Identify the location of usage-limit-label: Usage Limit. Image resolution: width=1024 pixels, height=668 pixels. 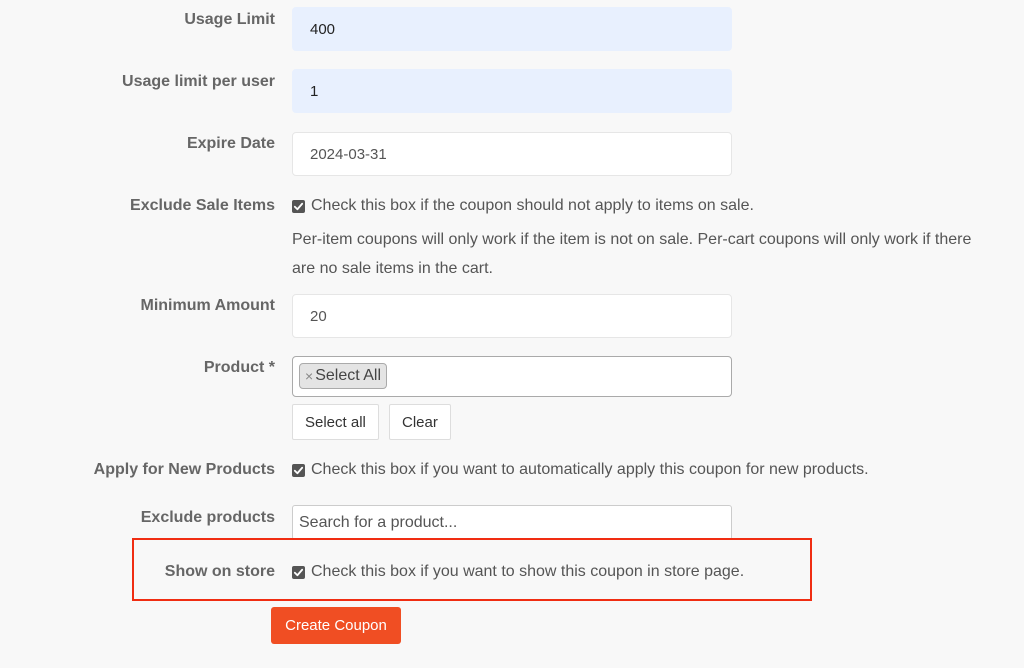
(229, 19).